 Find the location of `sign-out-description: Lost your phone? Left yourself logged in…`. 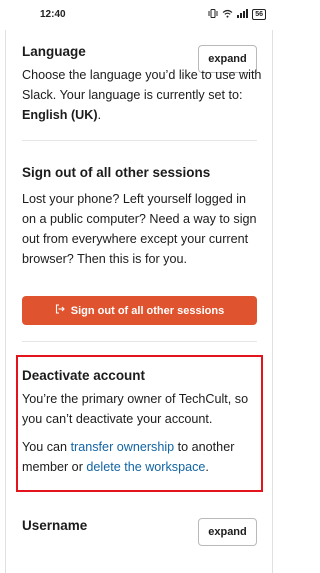

sign-out-description: Lost your phone? Left yourself logged in… is located at coordinates (139, 229).